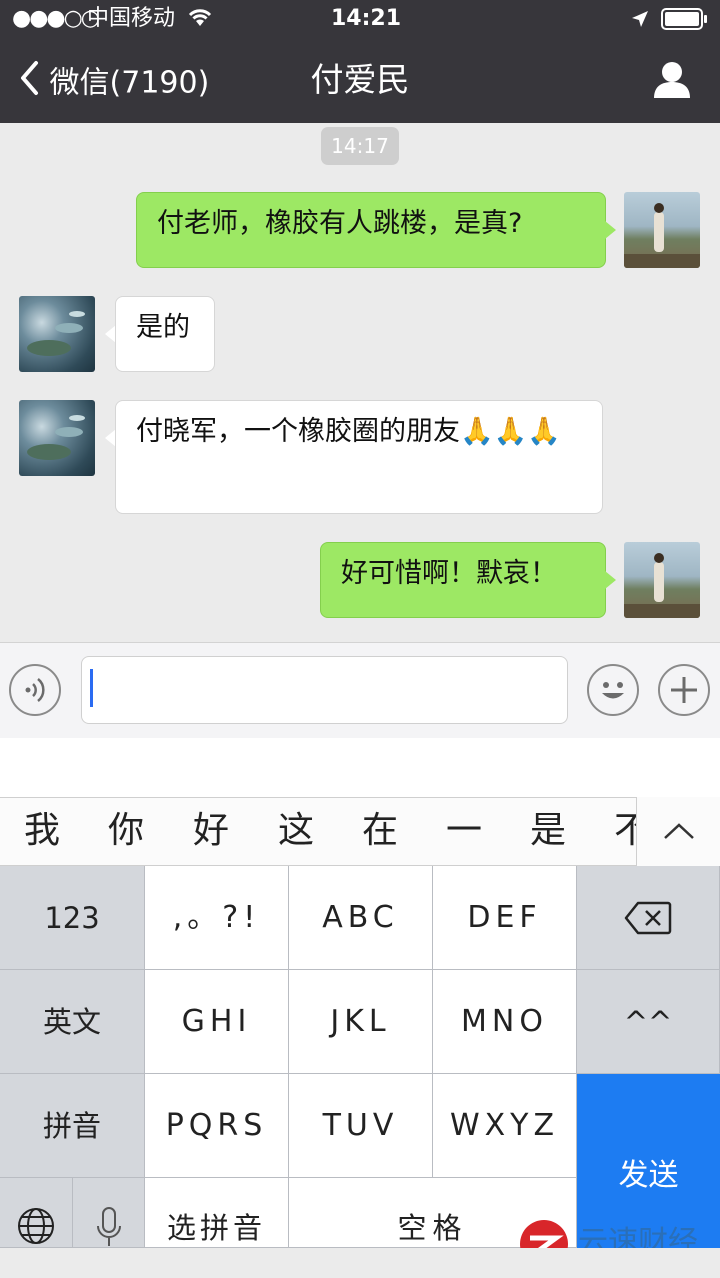  Describe the element at coordinates (360, 146) in the screenshot. I see `message-timestamp: 14:17` at that location.